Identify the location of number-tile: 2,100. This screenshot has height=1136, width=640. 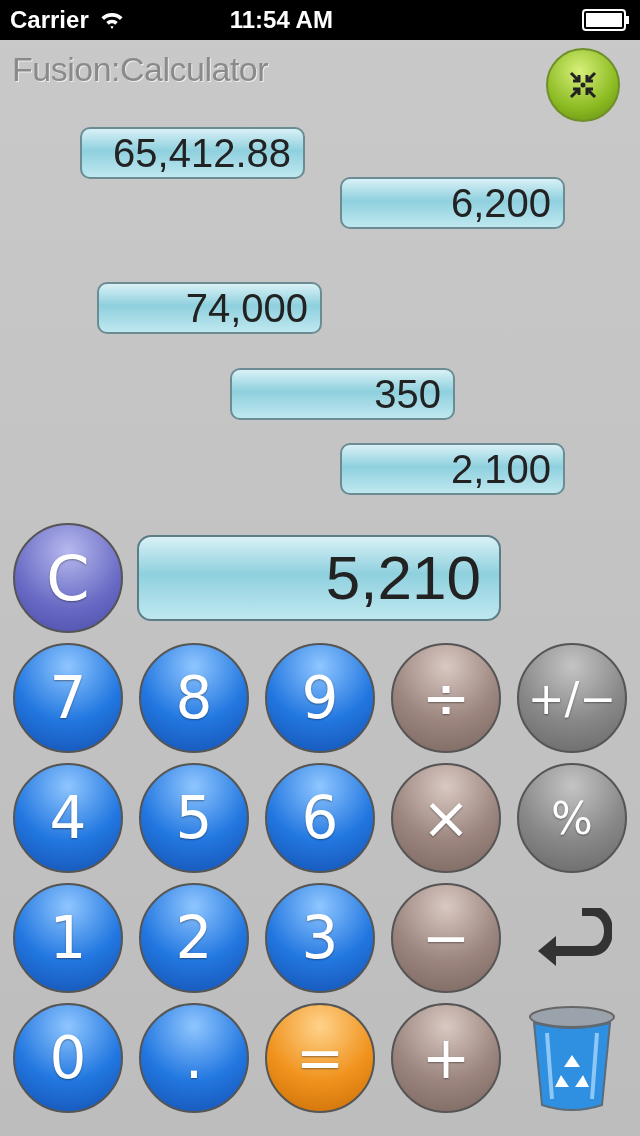
(452, 469).